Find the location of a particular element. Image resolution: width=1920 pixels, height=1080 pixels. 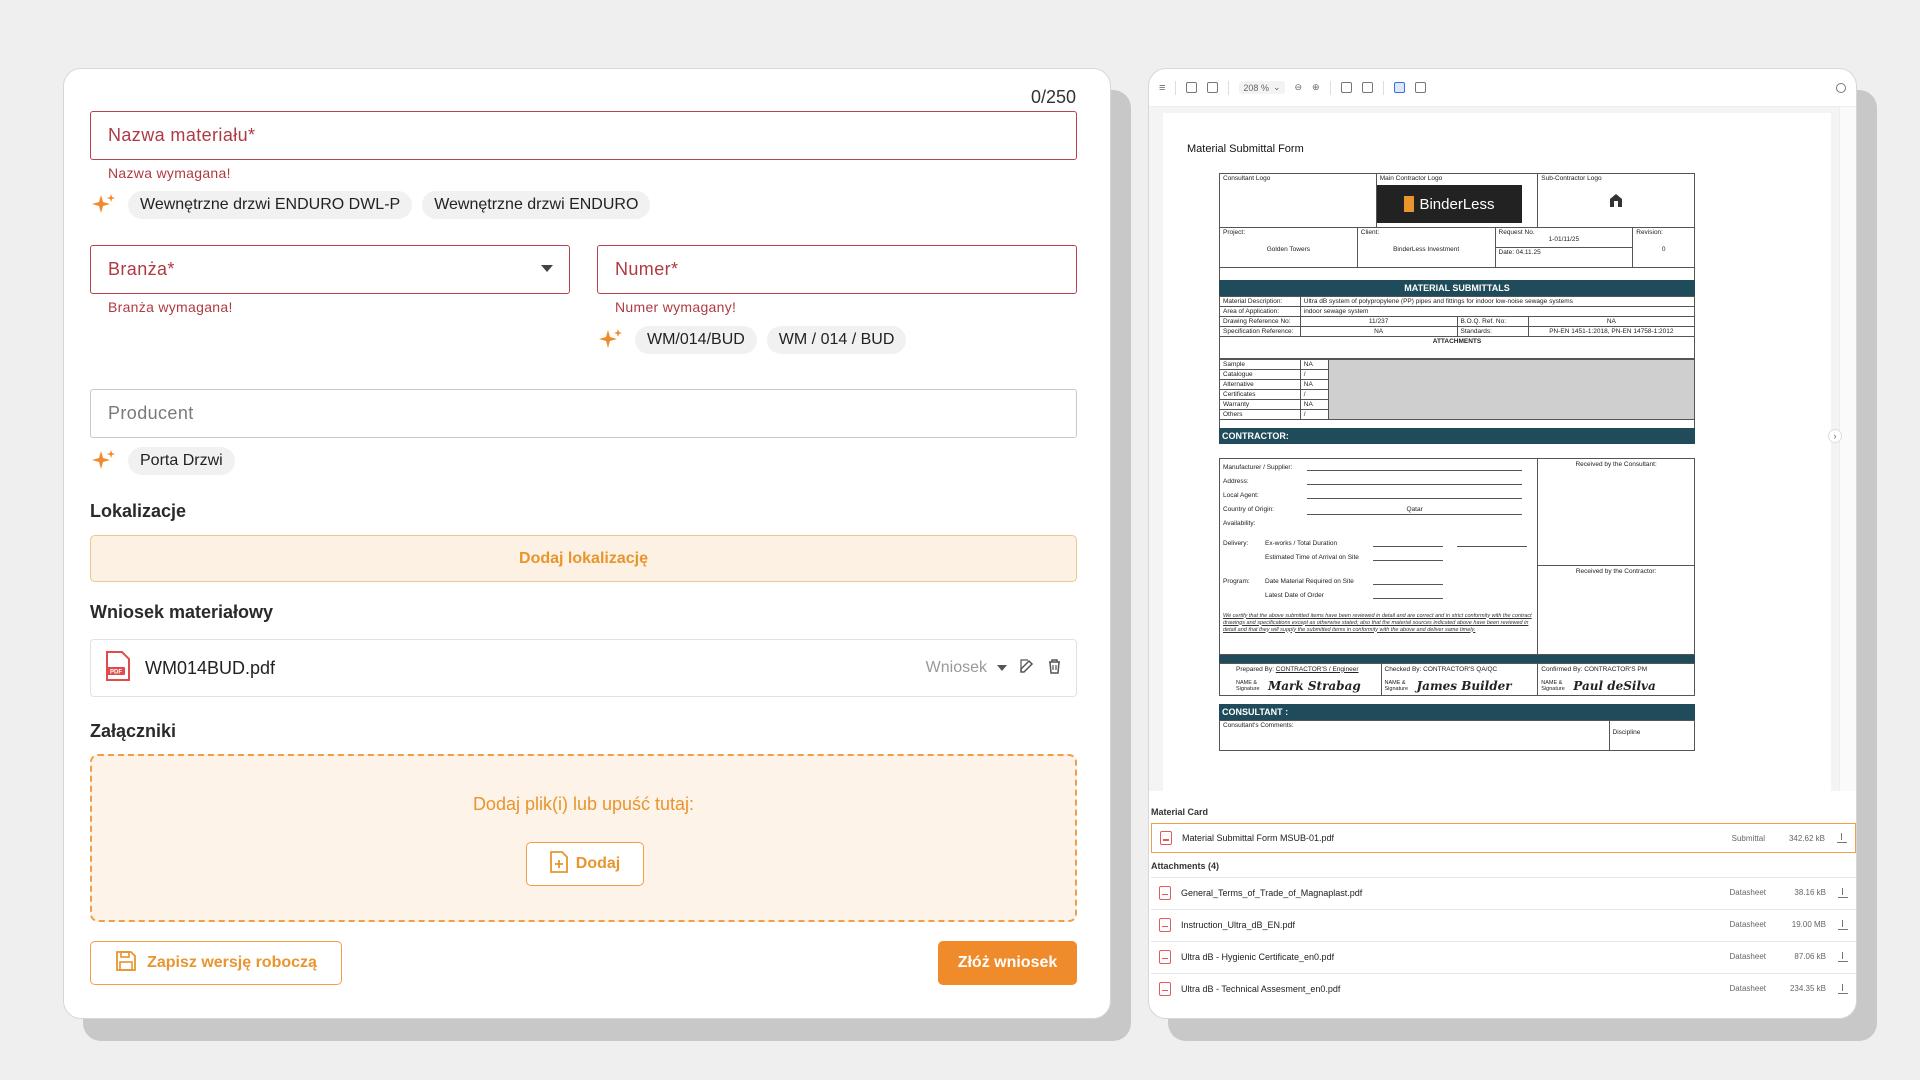

menu-icon: ≡ is located at coordinates (1162, 88).